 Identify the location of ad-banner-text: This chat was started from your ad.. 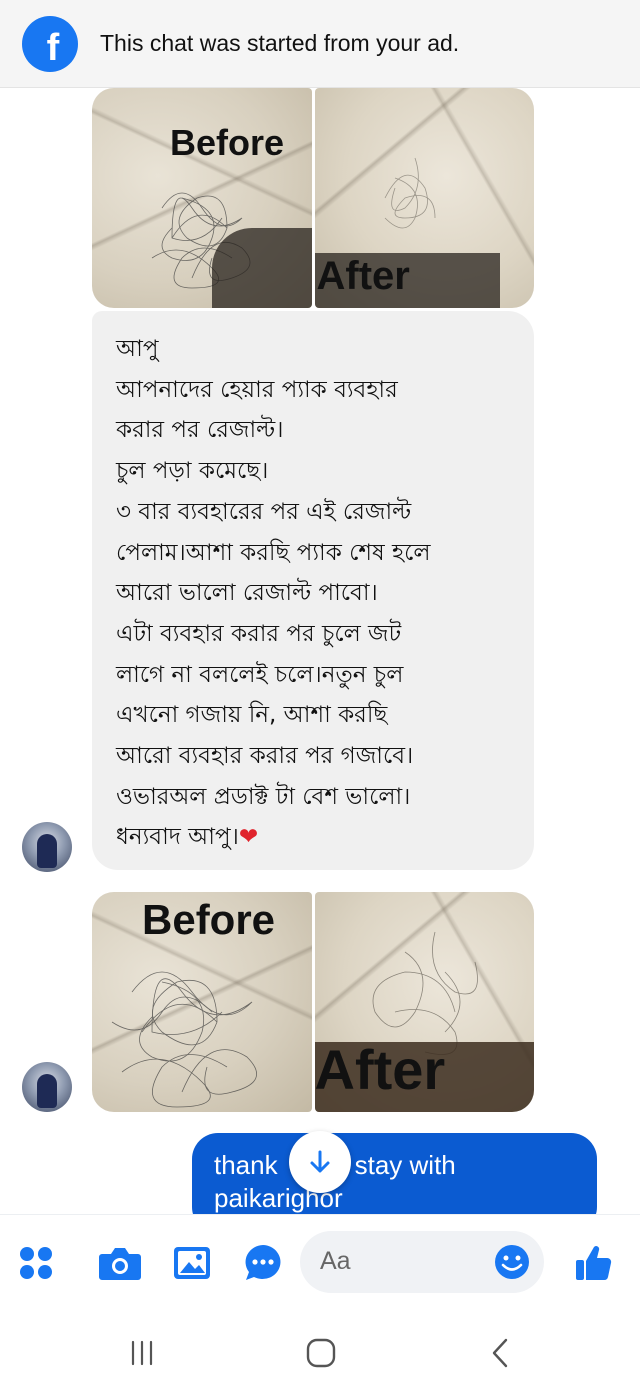
(280, 43).